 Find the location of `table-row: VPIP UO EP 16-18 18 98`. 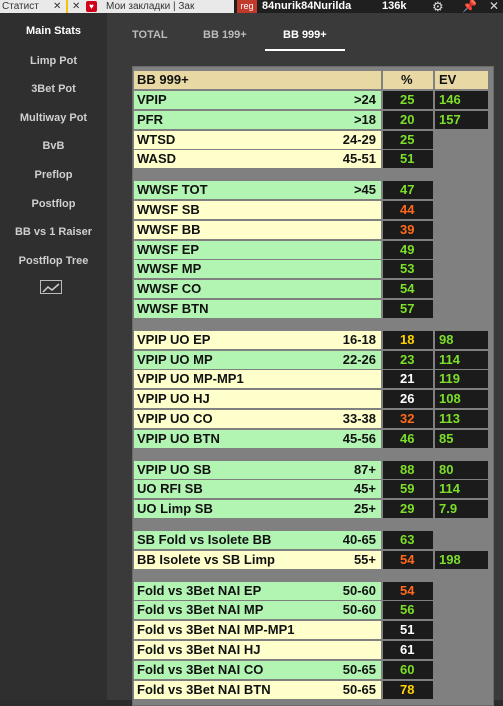

table-row: VPIP UO EP 16-18 18 98 is located at coordinates (313, 340).